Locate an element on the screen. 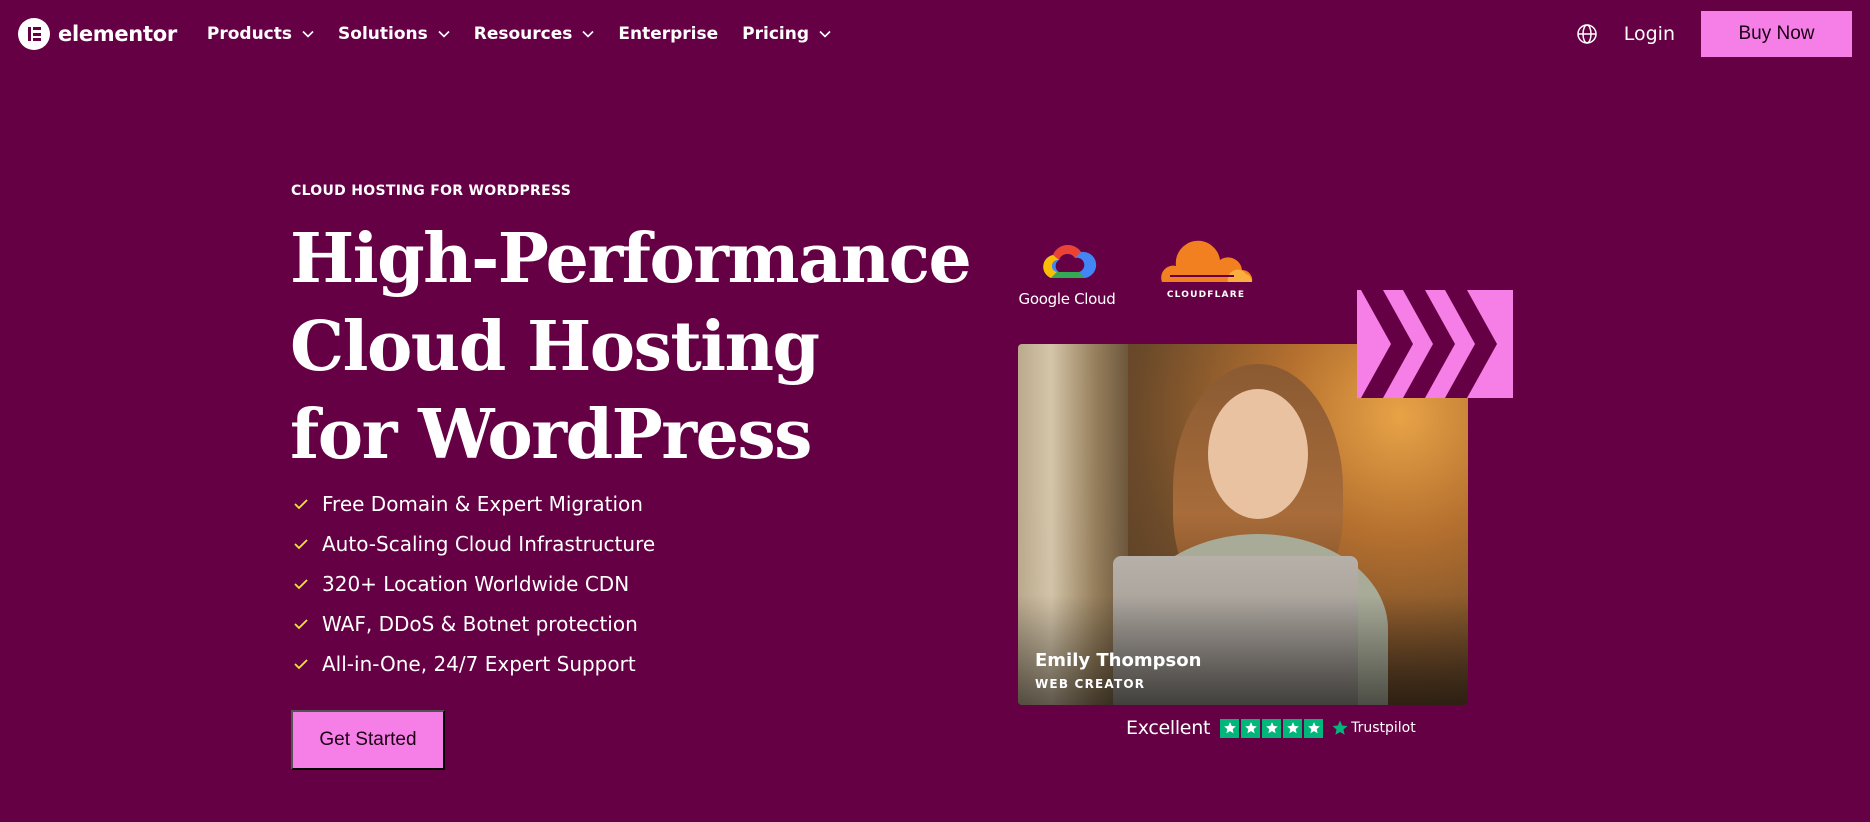 Image resolution: width=1870 pixels, height=822 pixels. photo-person-face is located at coordinates (1258, 454).